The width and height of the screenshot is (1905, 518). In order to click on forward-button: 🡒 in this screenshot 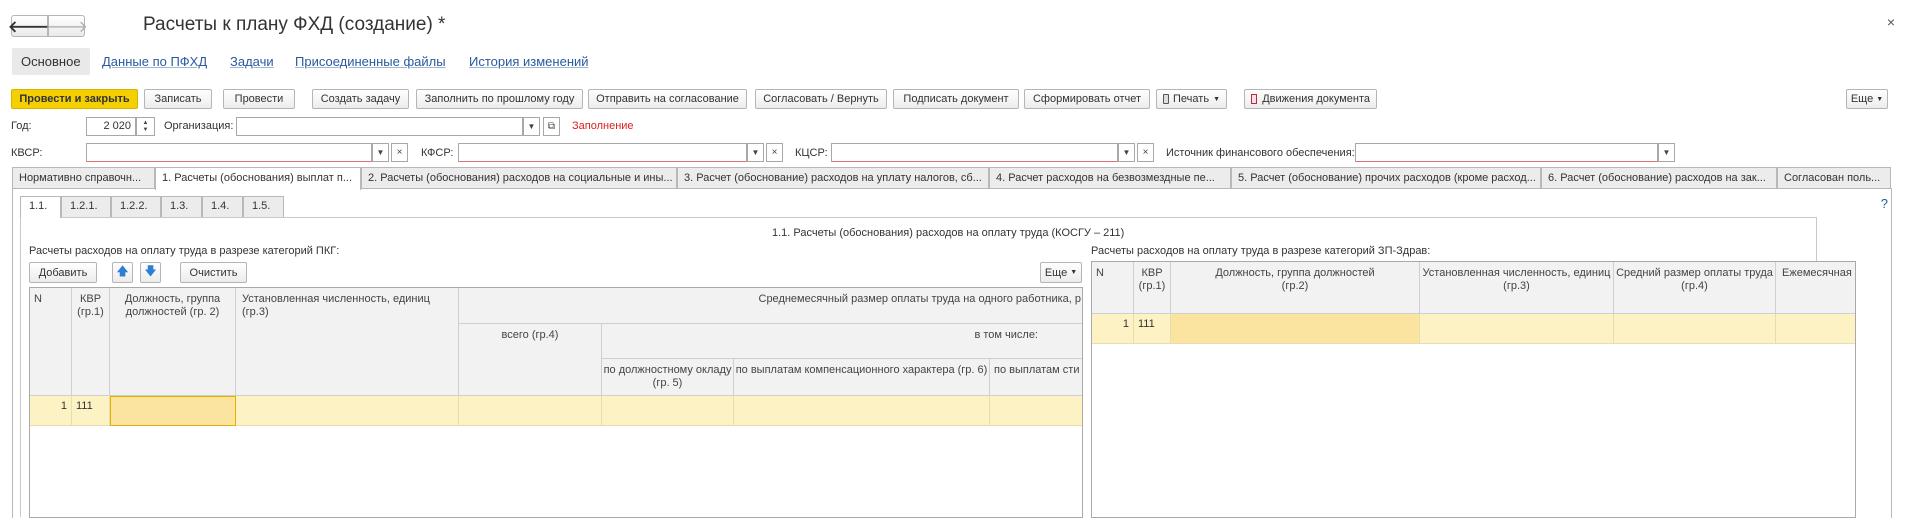, I will do `click(66, 26)`.